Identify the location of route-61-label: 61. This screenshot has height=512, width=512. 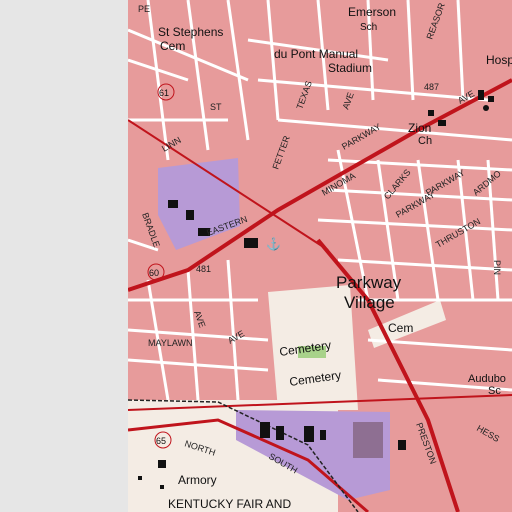
(164, 93).